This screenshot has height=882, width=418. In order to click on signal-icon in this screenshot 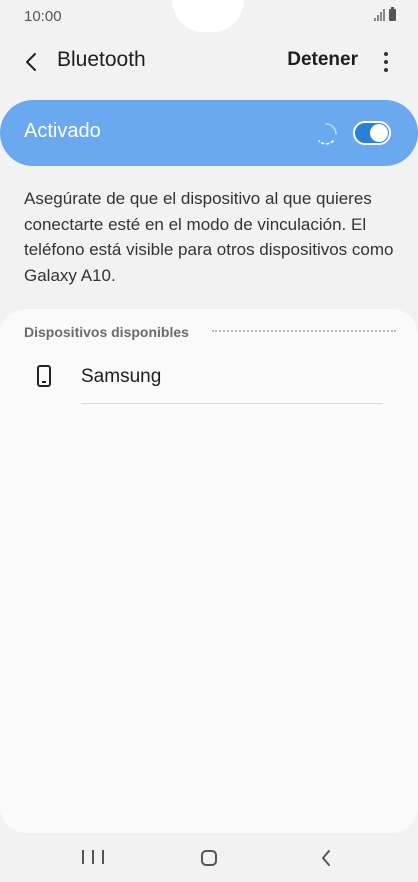, I will do `click(379, 15)`.